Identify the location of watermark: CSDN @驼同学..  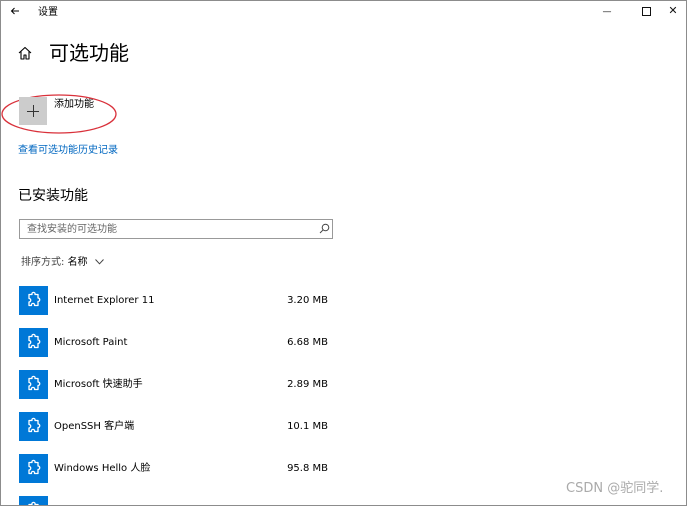
(615, 488).